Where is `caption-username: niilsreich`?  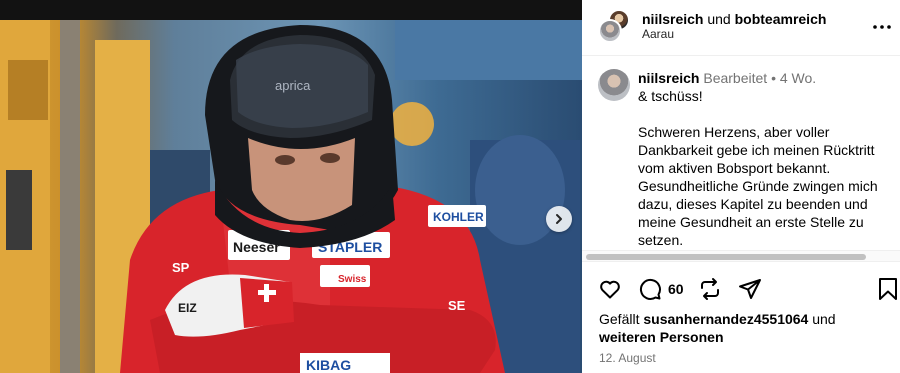 caption-username: niilsreich is located at coordinates (668, 78).